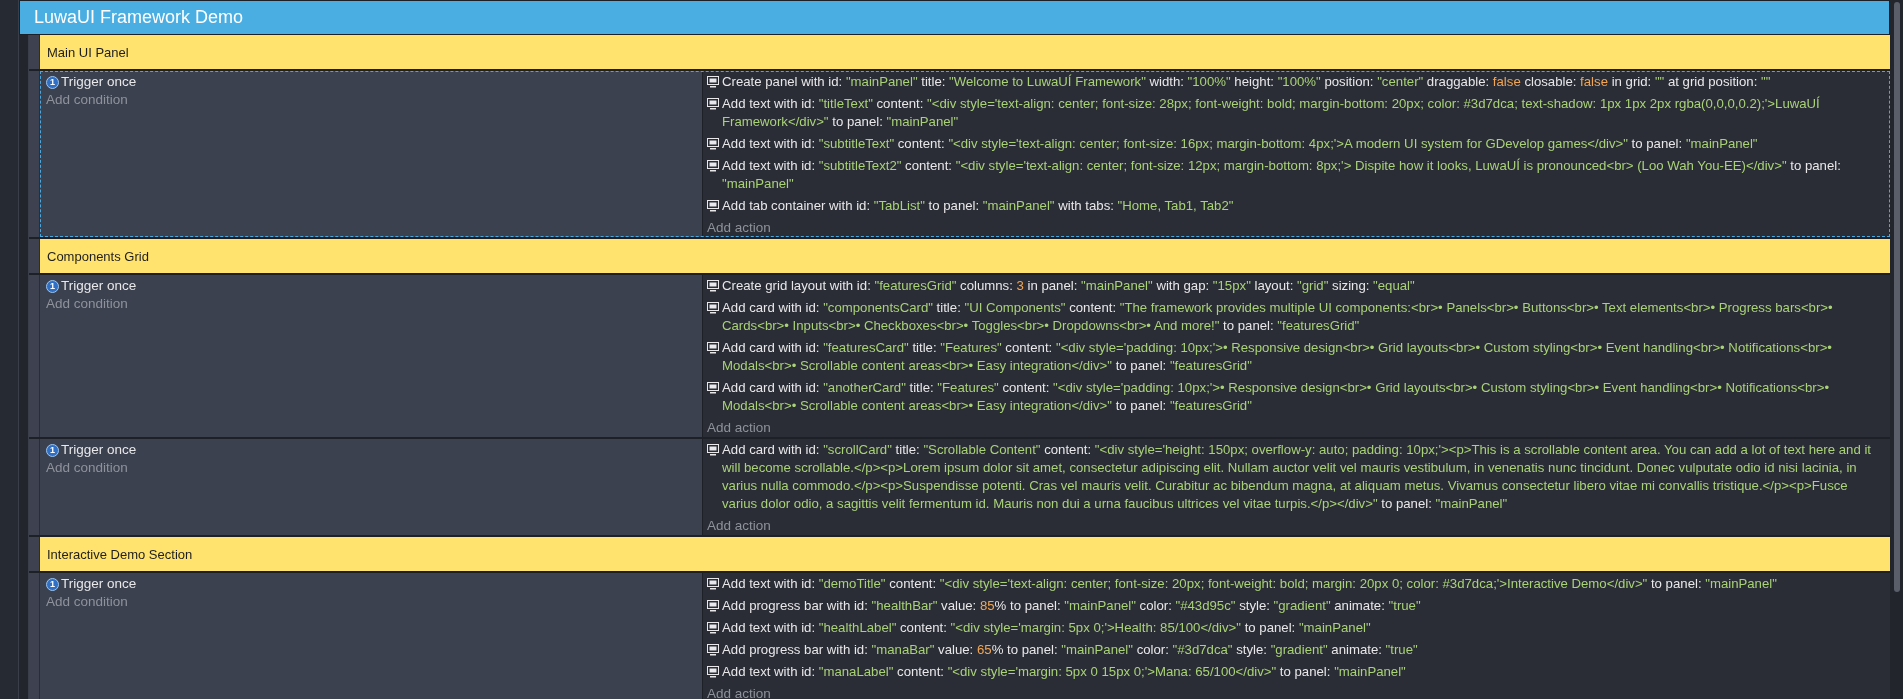 Image resolution: width=1903 pixels, height=699 pixels. I want to click on action-text: Add text with id: "subtitleText" content: "<div style='text-align: center; font-size: 16px; margin-bottom: 4px;'>A modern UI system for GDevelop games</div>" to panel: "mainPanel", so click(1240, 144).